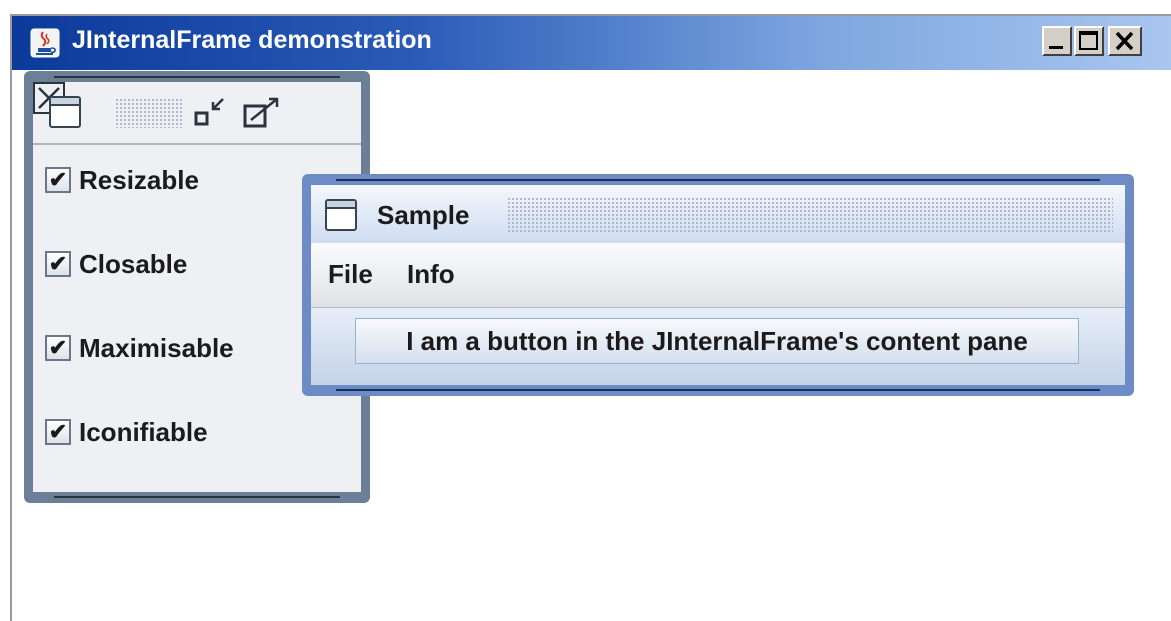  What do you see at coordinates (263, 113) in the screenshot?
I see `maximize-frame-icon` at bounding box center [263, 113].